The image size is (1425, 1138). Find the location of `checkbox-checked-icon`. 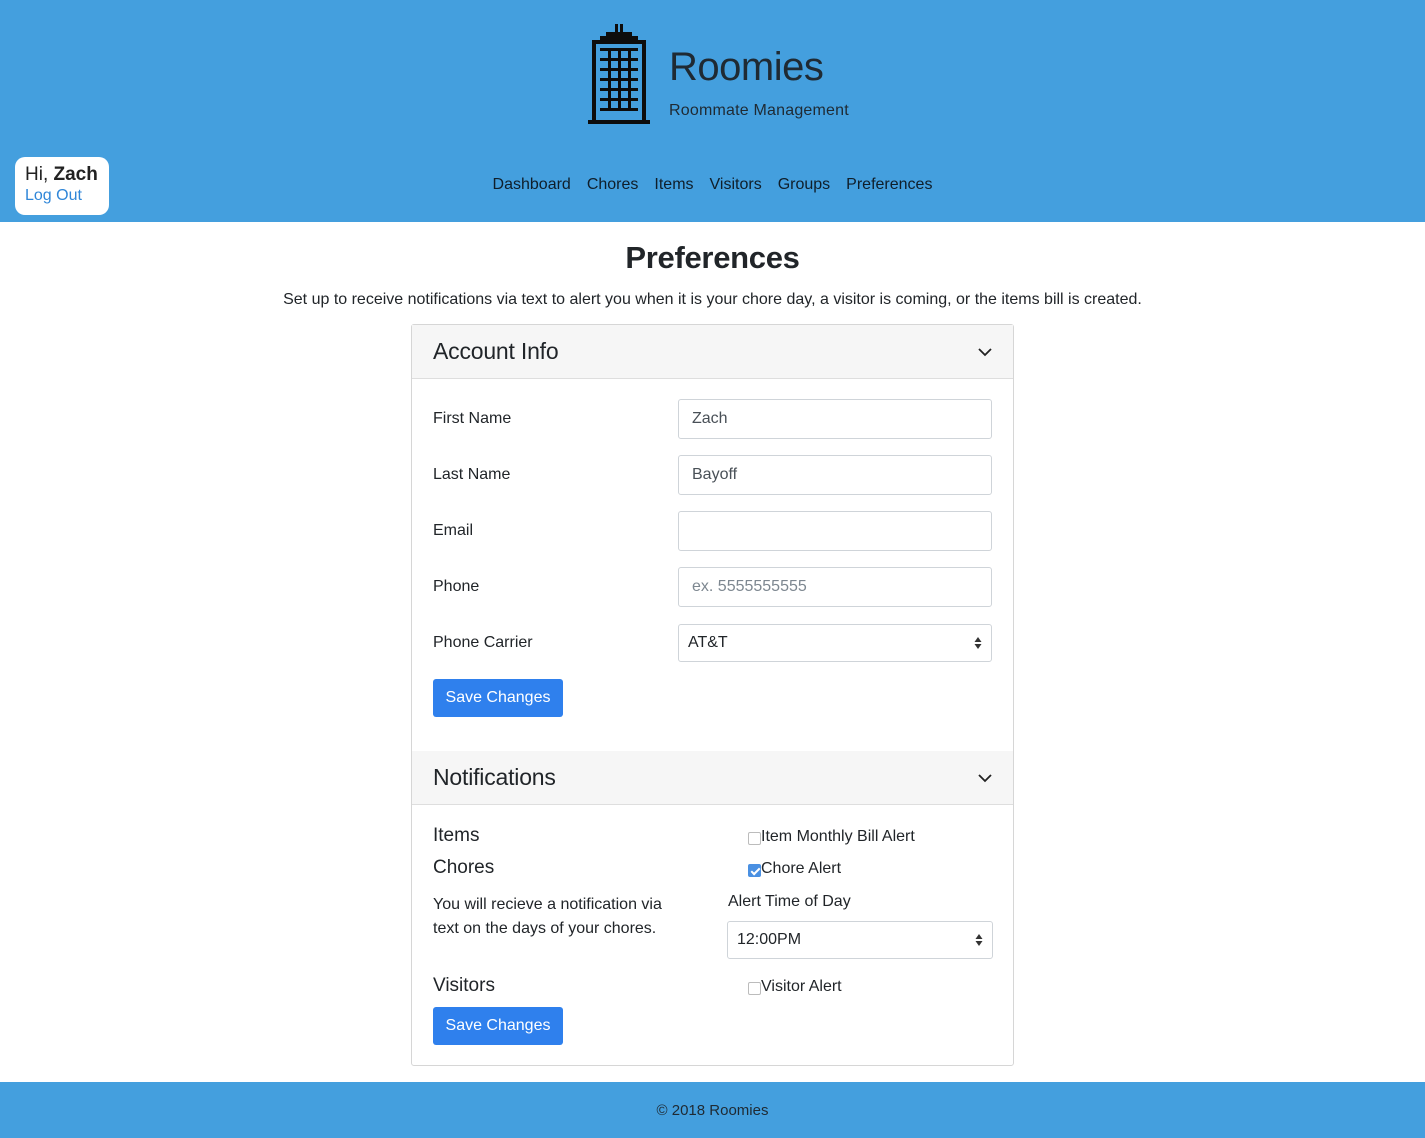

checkbox-checked-icon is located at coordinates (754, 870).